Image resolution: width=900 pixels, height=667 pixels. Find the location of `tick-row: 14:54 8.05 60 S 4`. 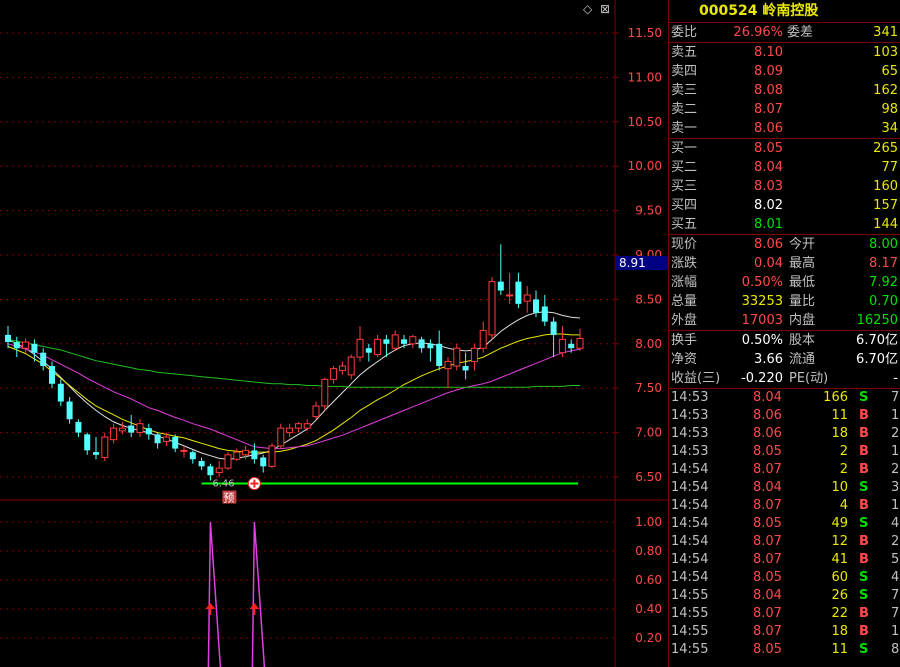

tick-row: 14:54 8.05 60 S 4 is located at coordinates (784, 578).